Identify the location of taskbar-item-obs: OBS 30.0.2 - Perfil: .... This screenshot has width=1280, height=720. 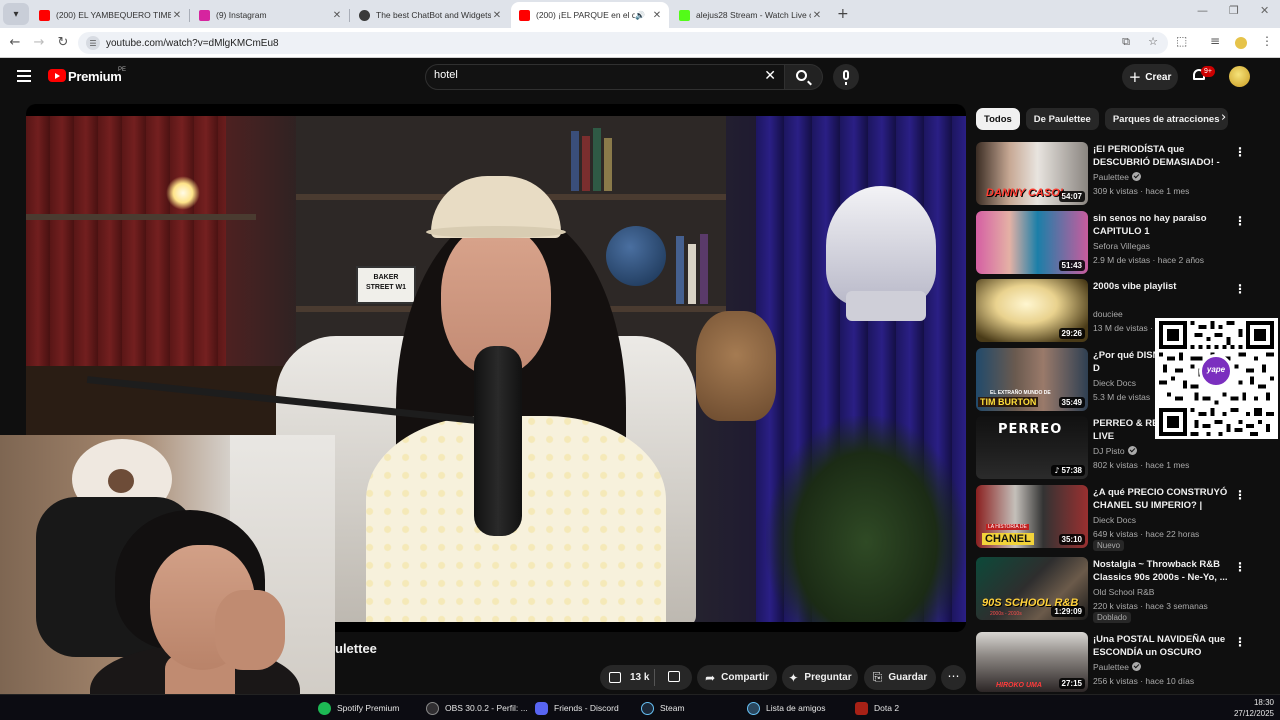
(477, 707).